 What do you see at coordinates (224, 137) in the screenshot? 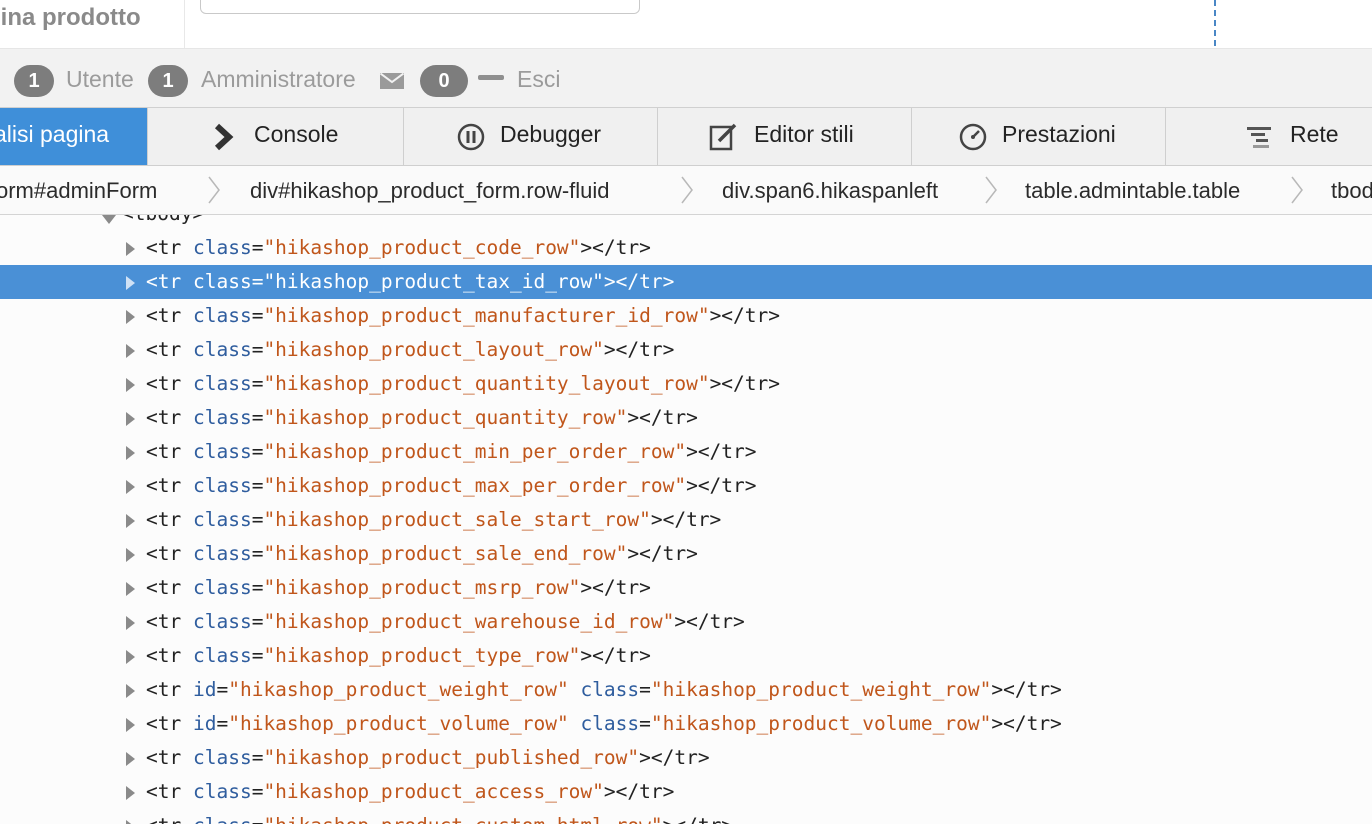
I see `console-icon` at bounding box center [224, 137].